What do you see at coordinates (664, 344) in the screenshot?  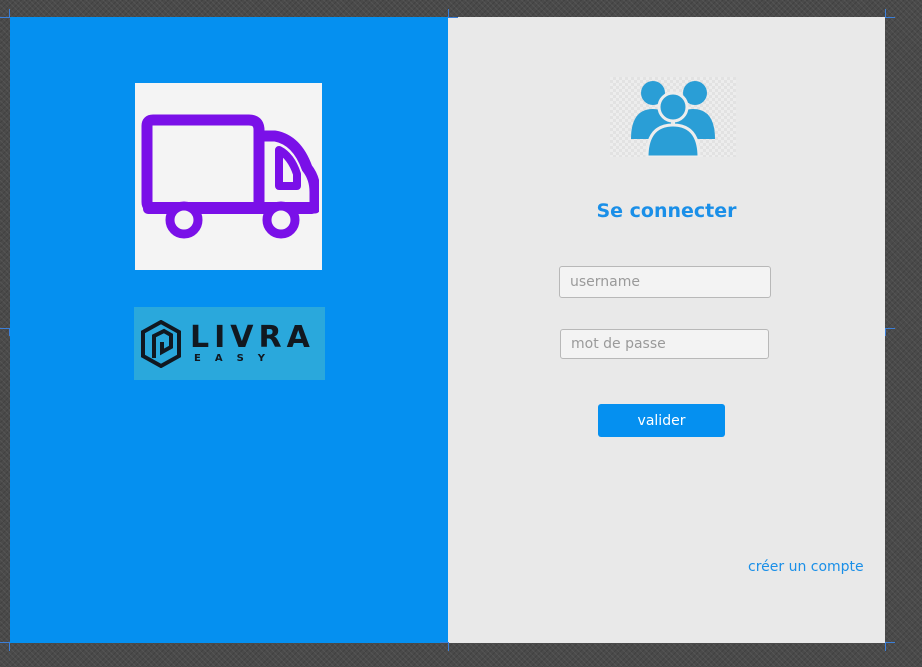 I see `password-input` at bounding box center [664, 344].